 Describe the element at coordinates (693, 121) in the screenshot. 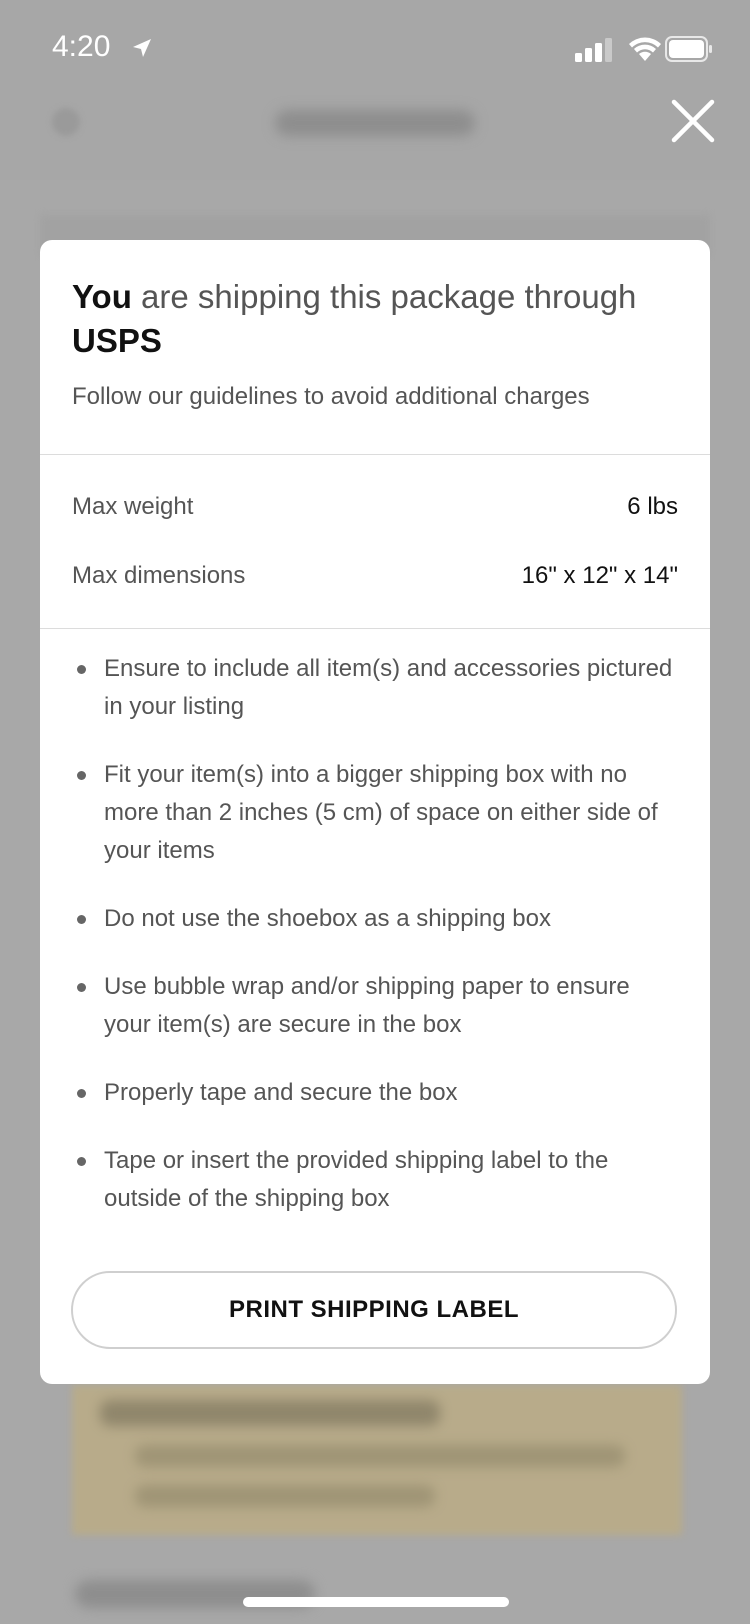

I see `close-icon` at that location.